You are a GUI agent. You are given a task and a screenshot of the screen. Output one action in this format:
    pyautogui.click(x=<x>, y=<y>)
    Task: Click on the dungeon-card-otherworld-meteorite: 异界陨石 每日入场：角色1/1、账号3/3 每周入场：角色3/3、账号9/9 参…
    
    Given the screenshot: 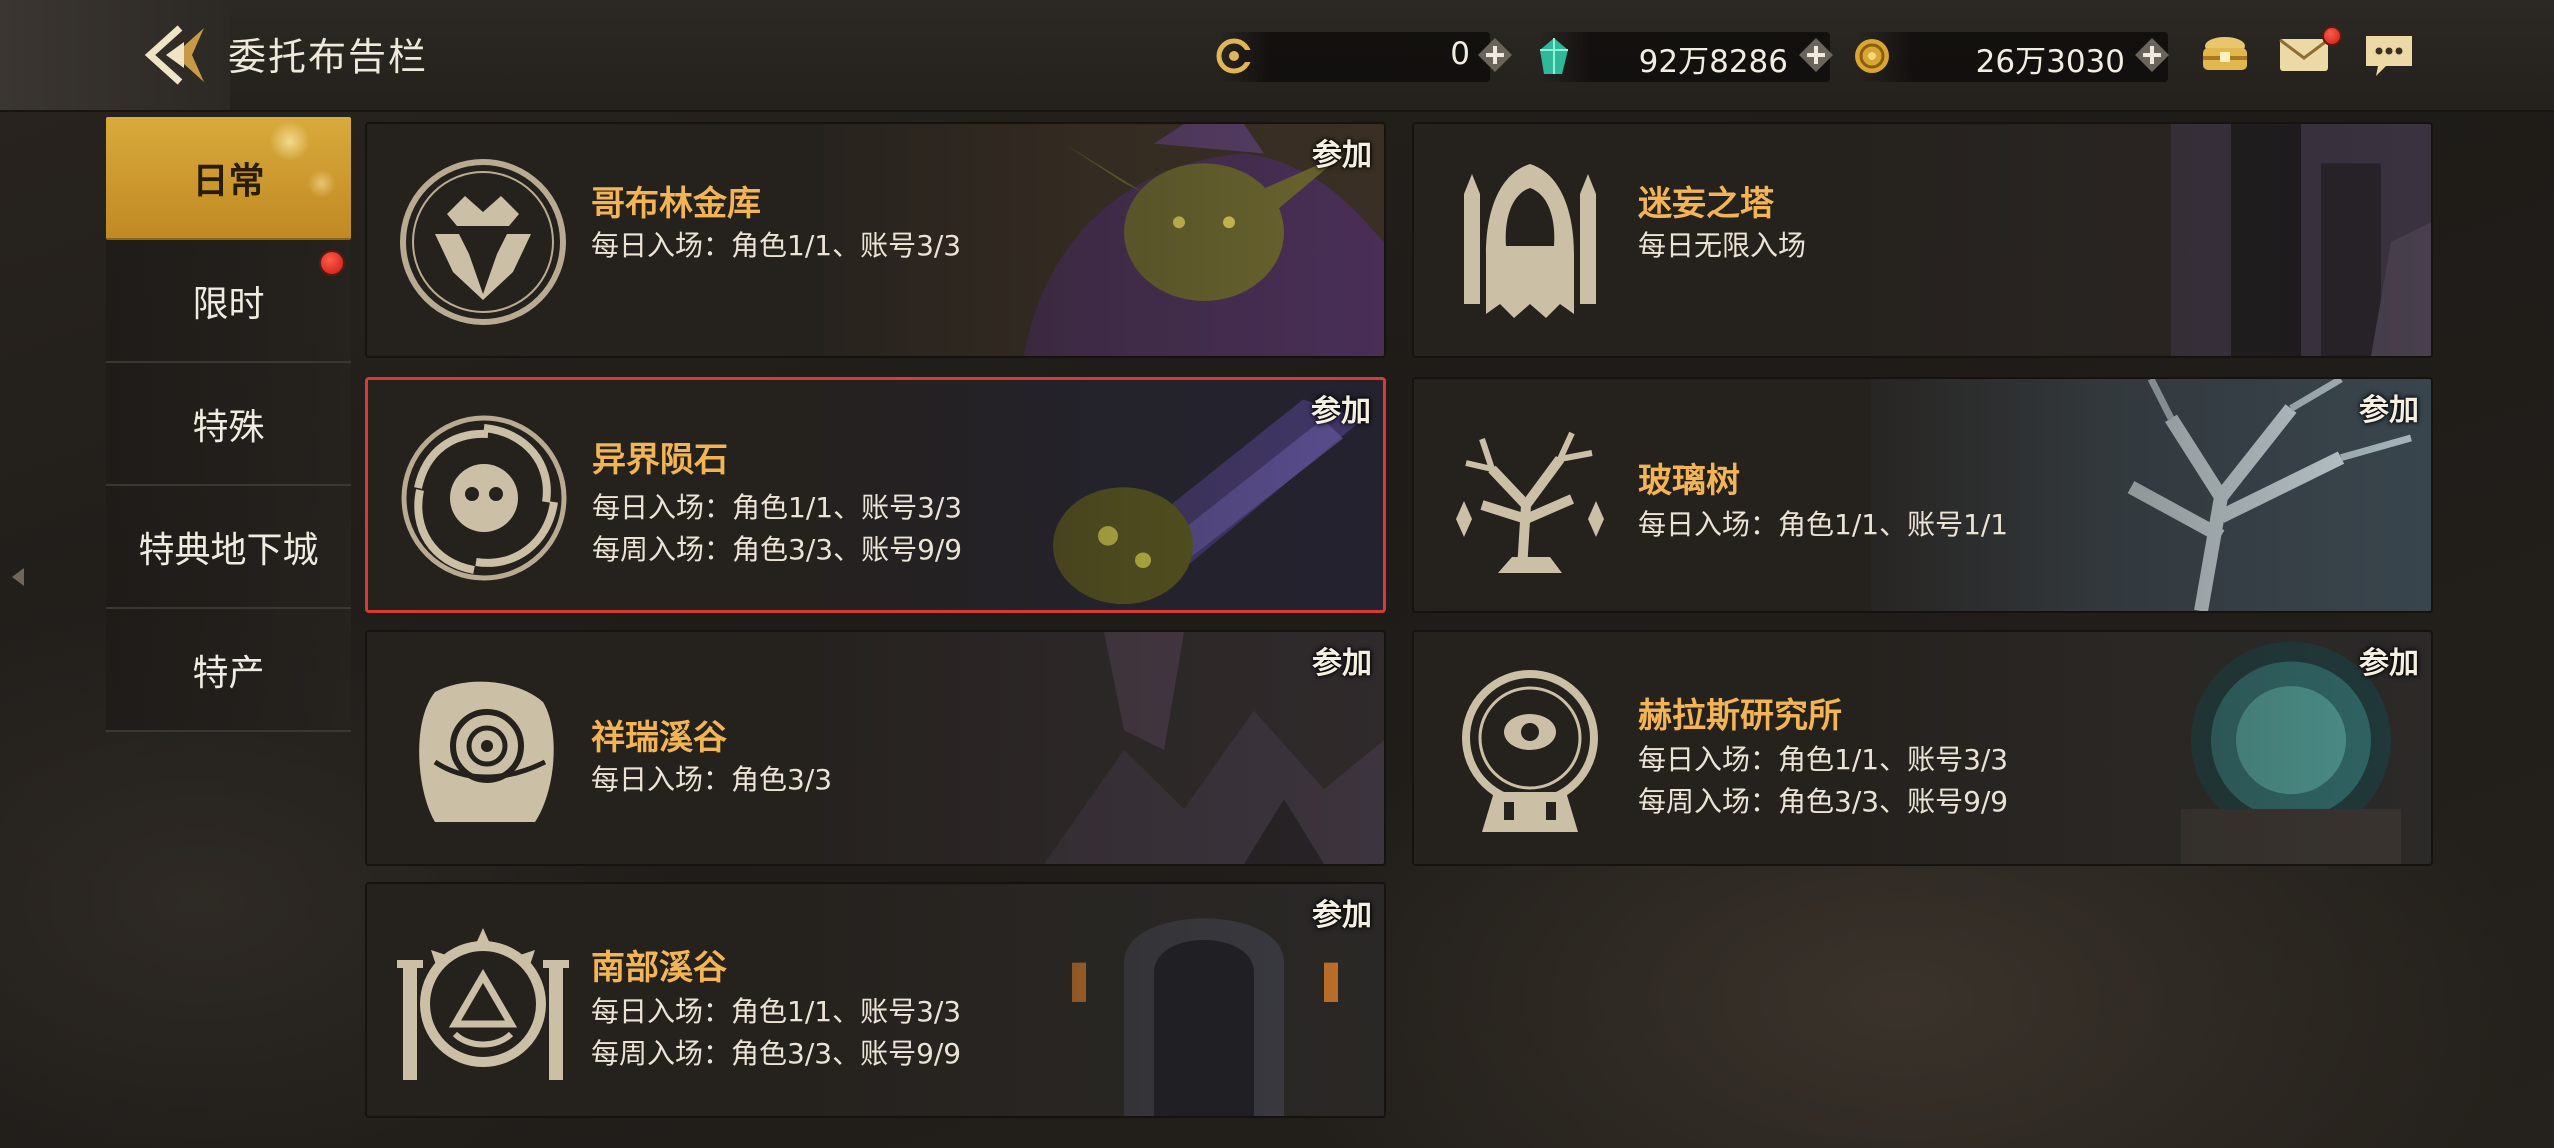 What is the action you would take?
    pyautogui.click(x=875, y=495)
    